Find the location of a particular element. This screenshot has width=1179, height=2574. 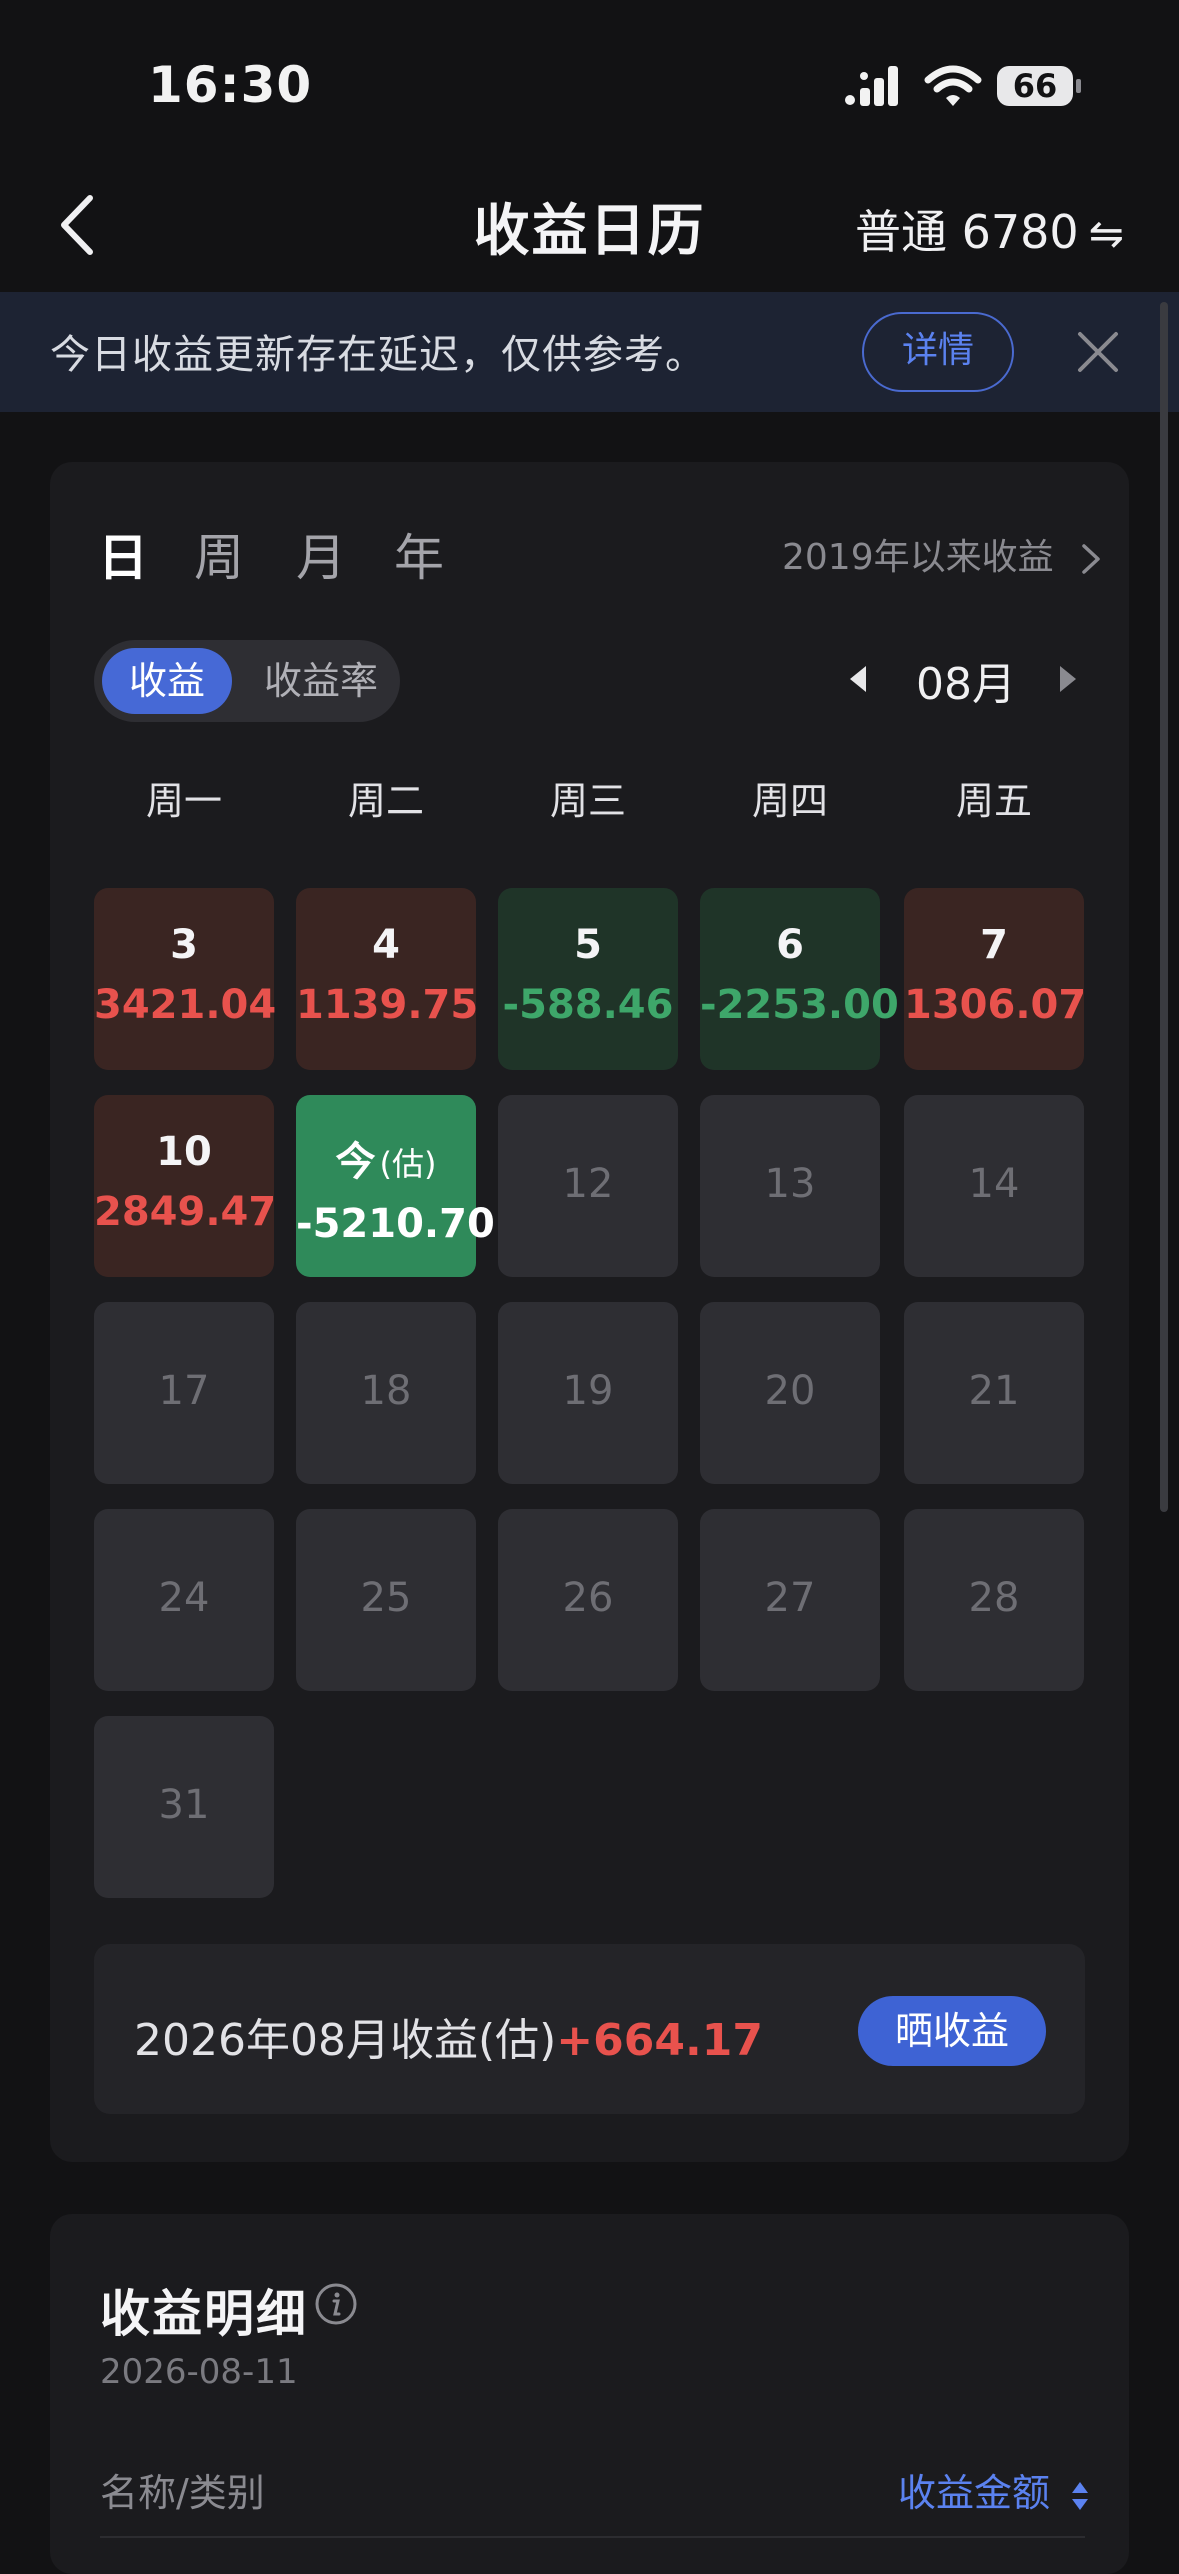

calendar-day-cell: 18 is located at coordinates (386, 1393).